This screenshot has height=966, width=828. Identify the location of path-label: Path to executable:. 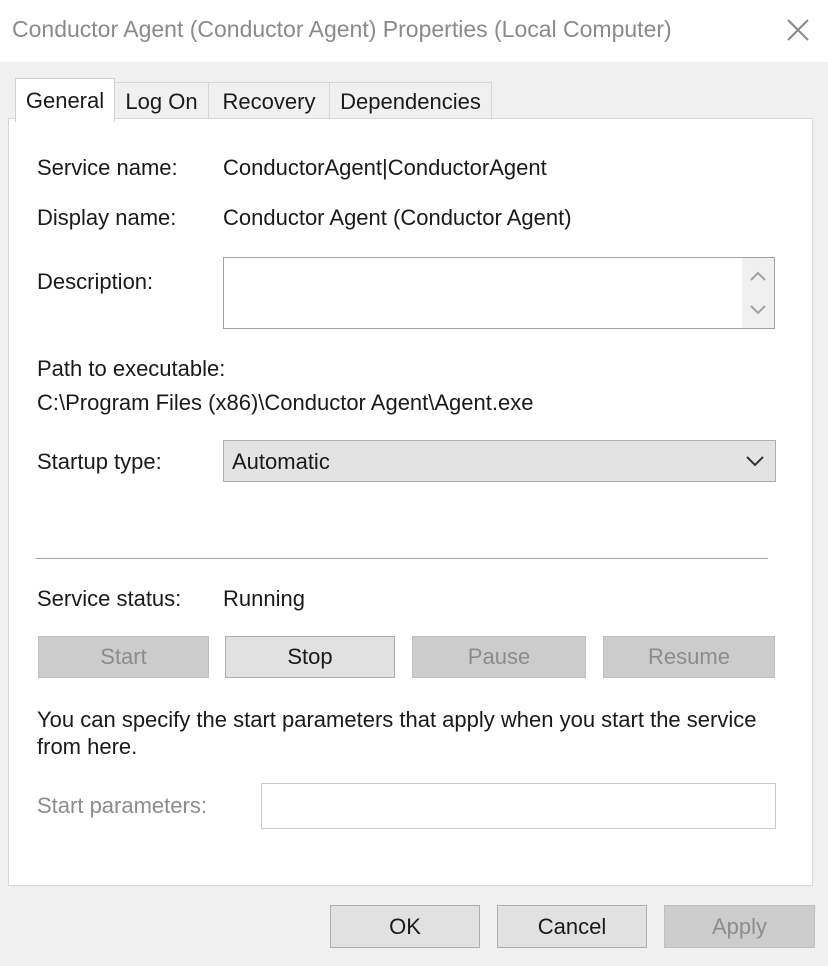
(131, 368).